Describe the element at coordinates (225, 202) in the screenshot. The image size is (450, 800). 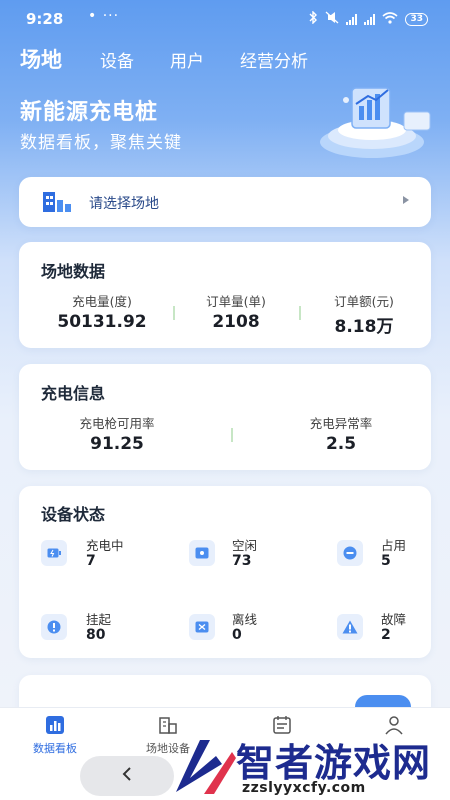
I see `site-selector: 请选择场地` at that location.